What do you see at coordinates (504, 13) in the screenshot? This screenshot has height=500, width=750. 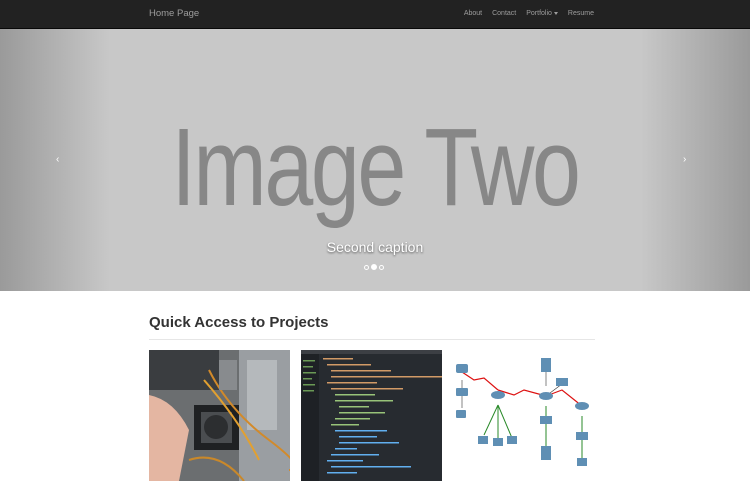 I see `nav-item-contact: Contact` at bounding box center [504, 13].